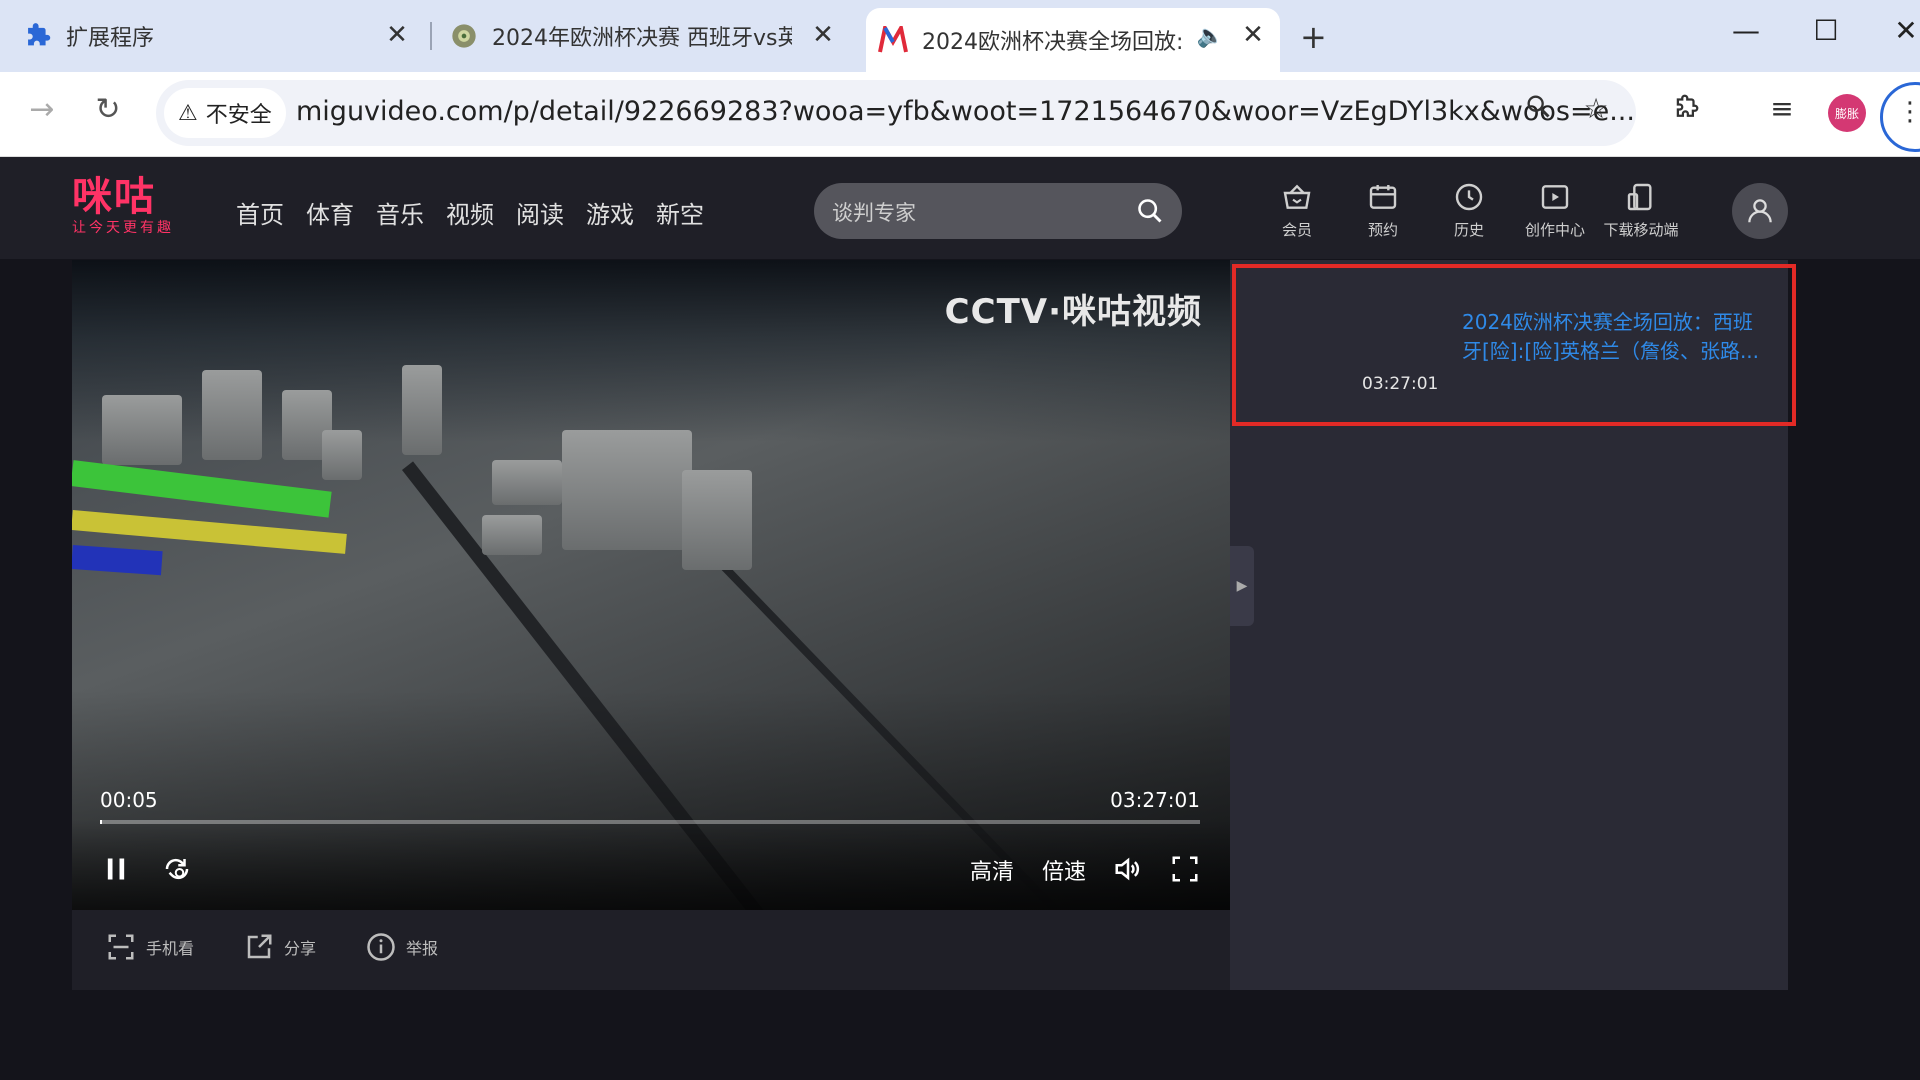 This screenshot has height=1080, width=1920. I want to click on back-button: →, so click(42, 109).